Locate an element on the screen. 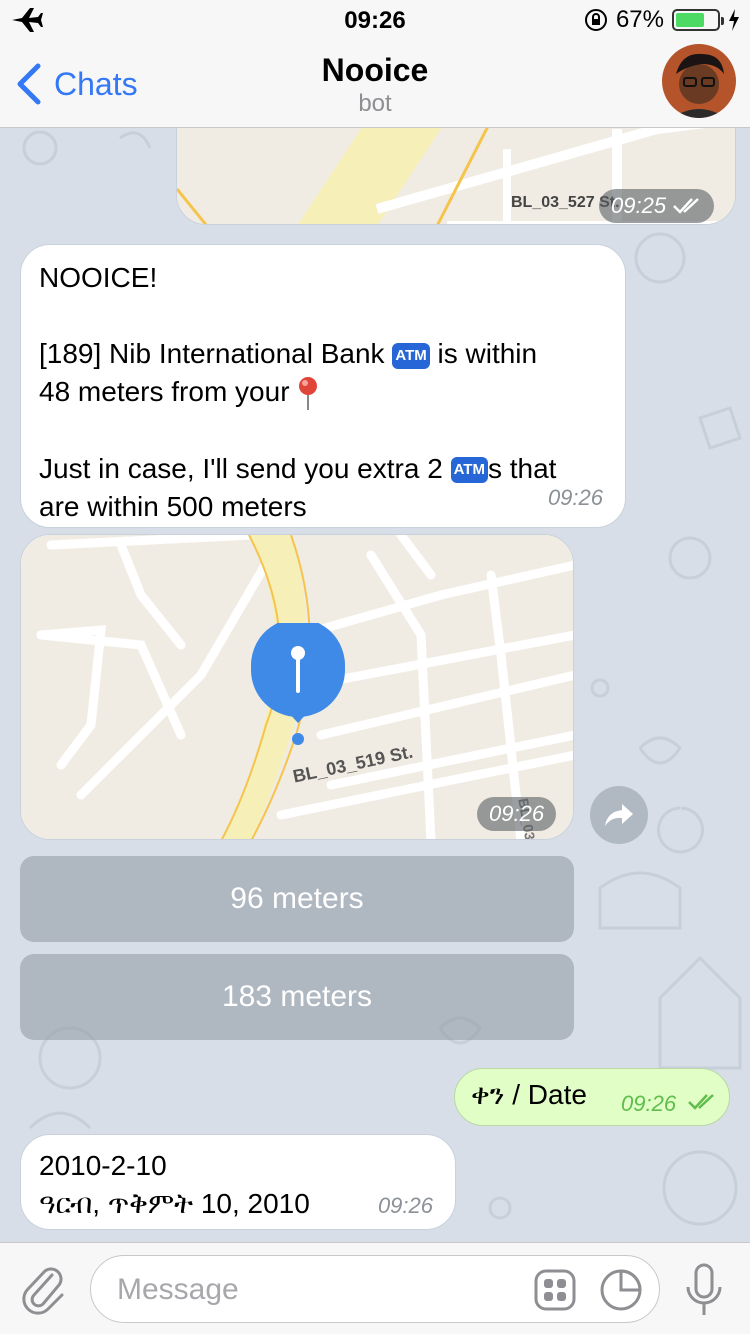 This screenshot has height=1334, width=750. msg-line: 48 meters from your is located at coordinates (323, 392).